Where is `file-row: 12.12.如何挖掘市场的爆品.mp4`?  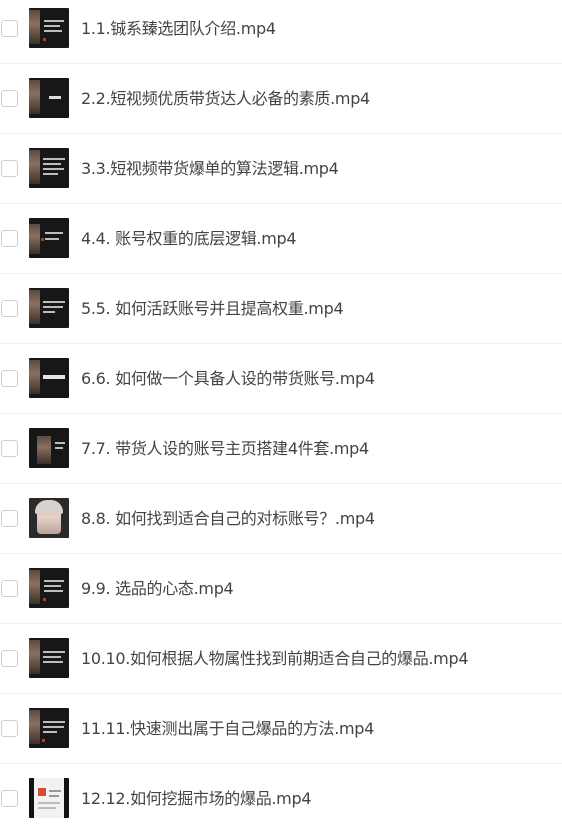
file-row: 12.12.如何挖掘市场的爆品.mp4 is located at coordinates (281, 799).